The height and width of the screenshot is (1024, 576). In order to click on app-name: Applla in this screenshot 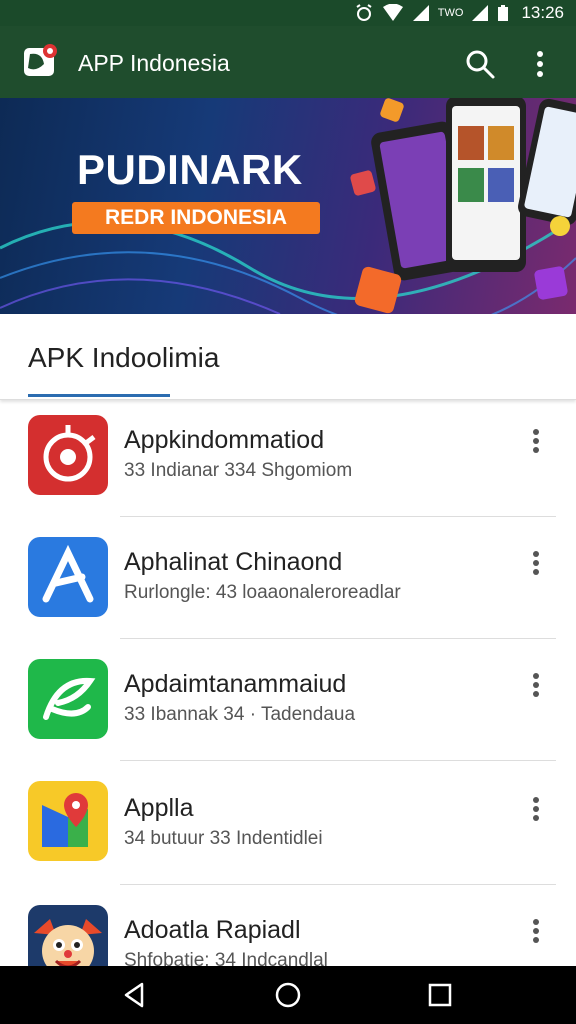, I will do `click(159, 808)`.